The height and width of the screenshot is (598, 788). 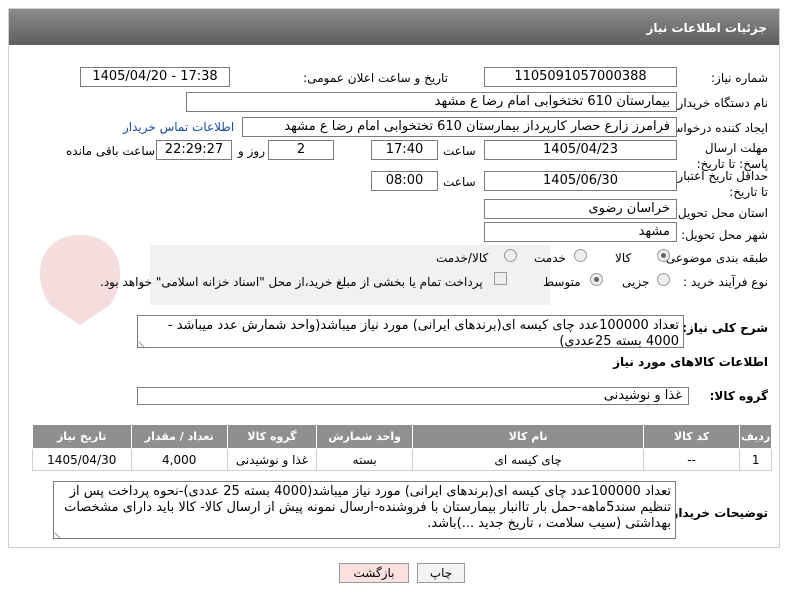 What do you see at coordinates (404, 150) in the screenshot?
I see `deadline-time-field: 17:40` at bounding box center [404, 150].